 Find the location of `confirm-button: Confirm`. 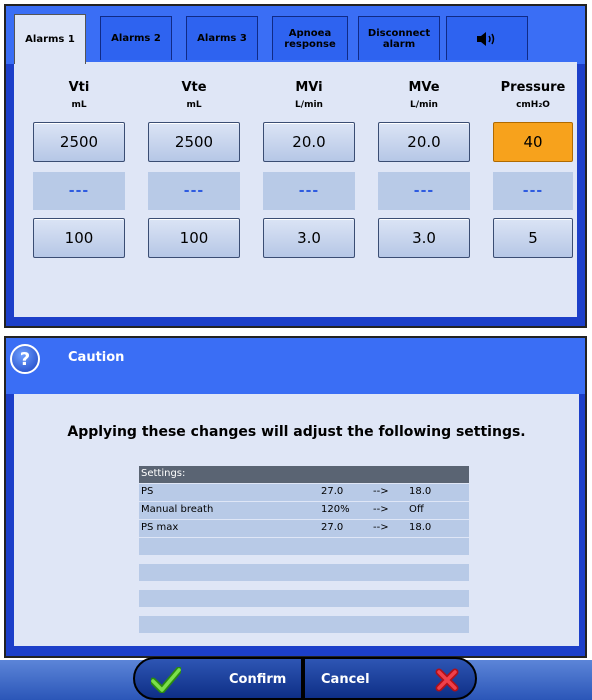

confirm-button: Confirm is located at coordinates (218, 678).